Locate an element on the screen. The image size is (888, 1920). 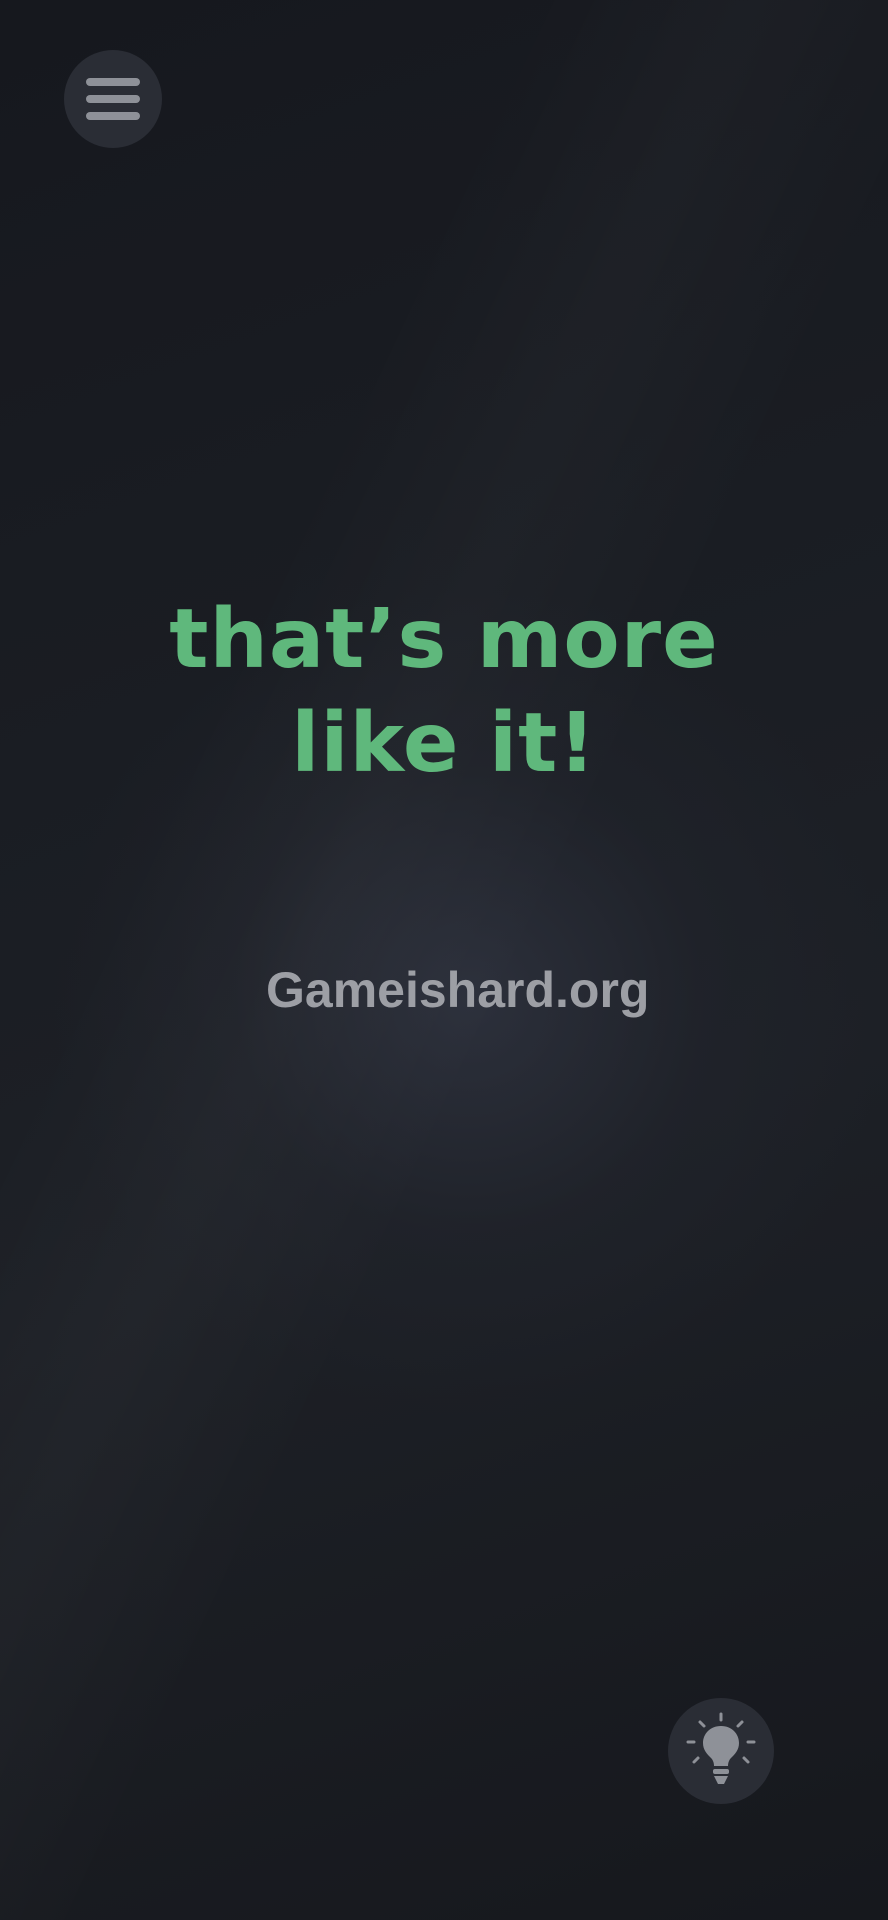
hint-button is located at coordinates (721, 1751).